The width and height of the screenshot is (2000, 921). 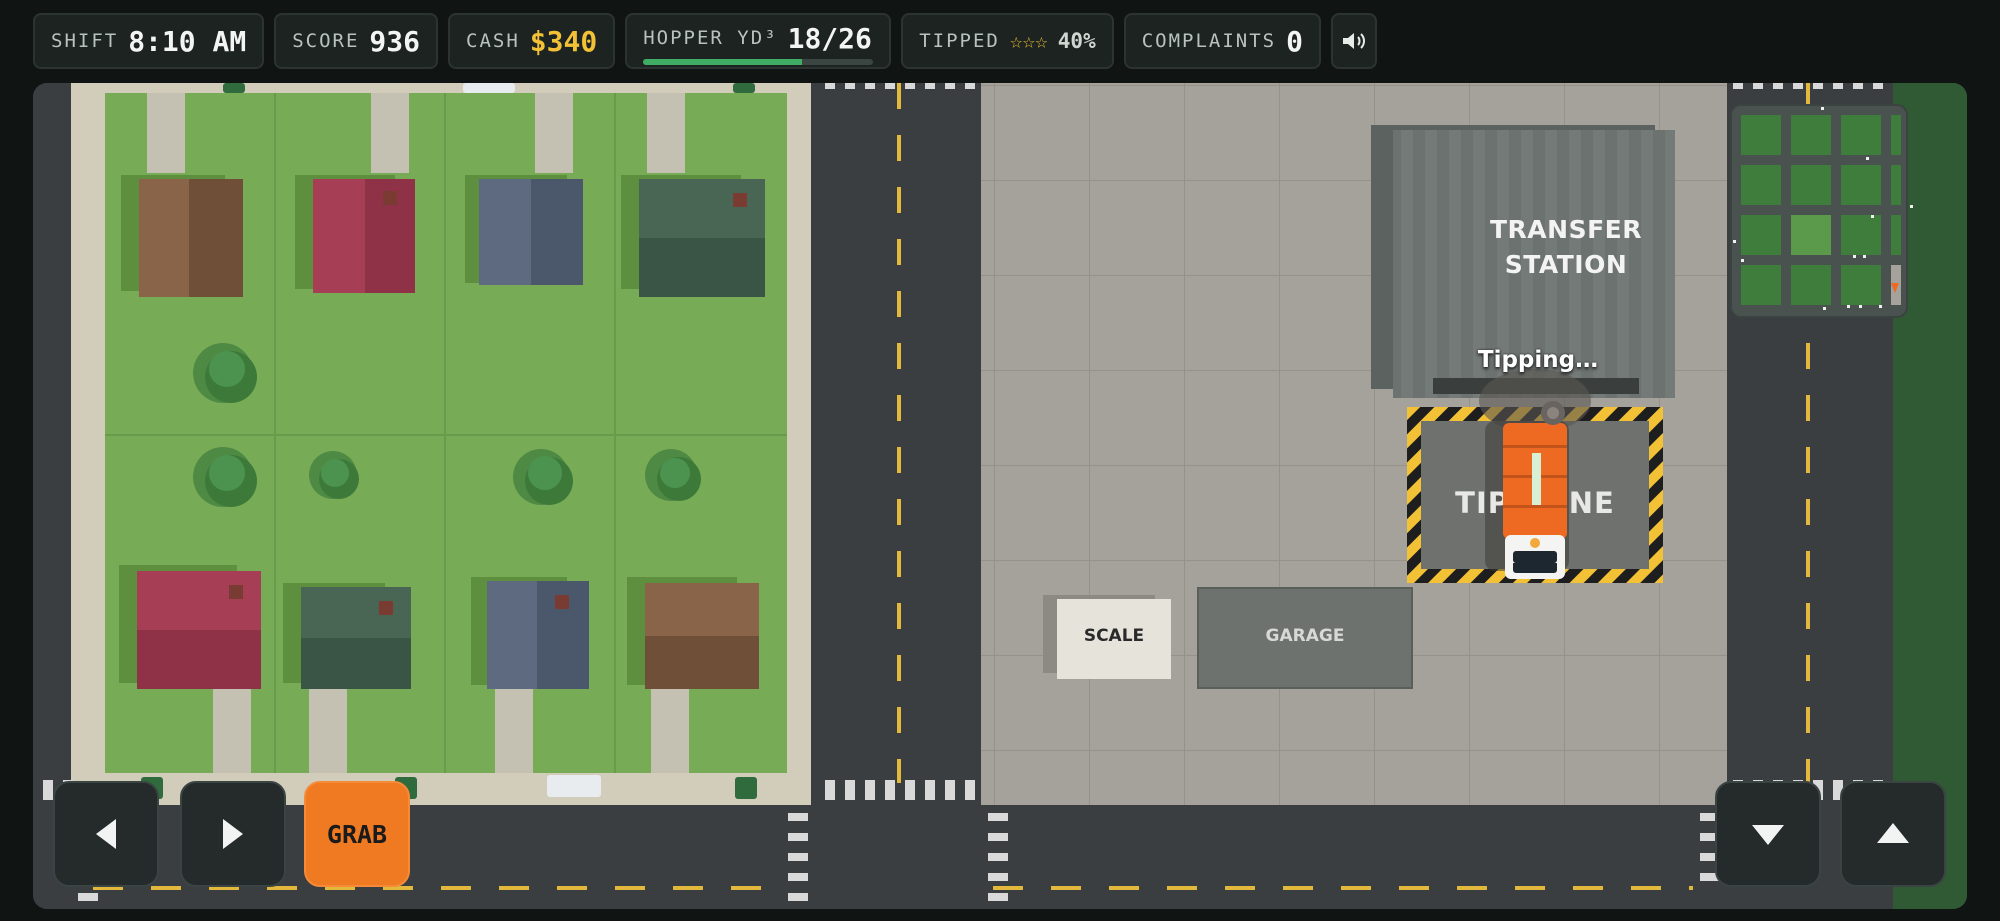 I want to click on garage-label: GARAGE, so click(x=1305, y=636).